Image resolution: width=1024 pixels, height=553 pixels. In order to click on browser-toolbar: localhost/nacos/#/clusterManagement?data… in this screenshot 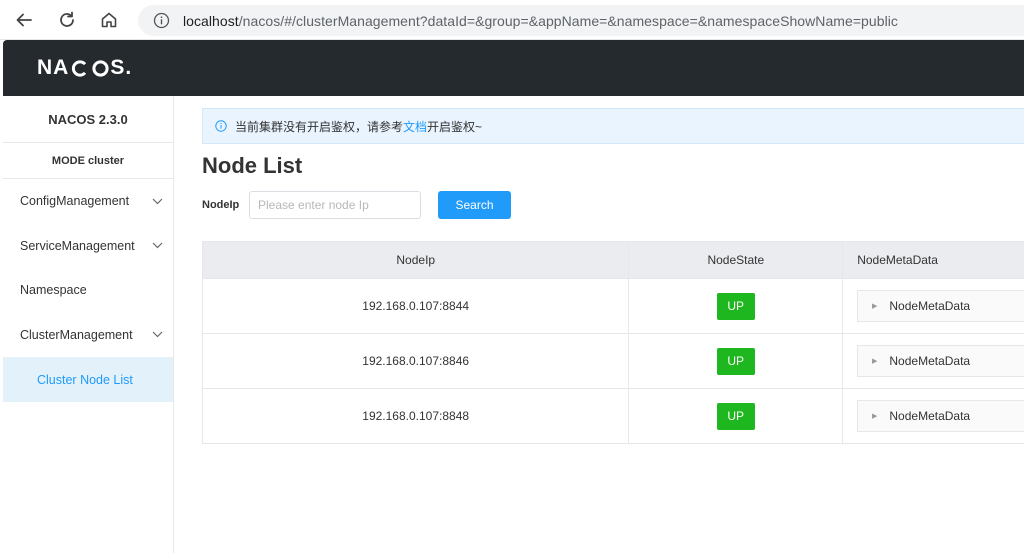, I will do `click(512, 20)`.